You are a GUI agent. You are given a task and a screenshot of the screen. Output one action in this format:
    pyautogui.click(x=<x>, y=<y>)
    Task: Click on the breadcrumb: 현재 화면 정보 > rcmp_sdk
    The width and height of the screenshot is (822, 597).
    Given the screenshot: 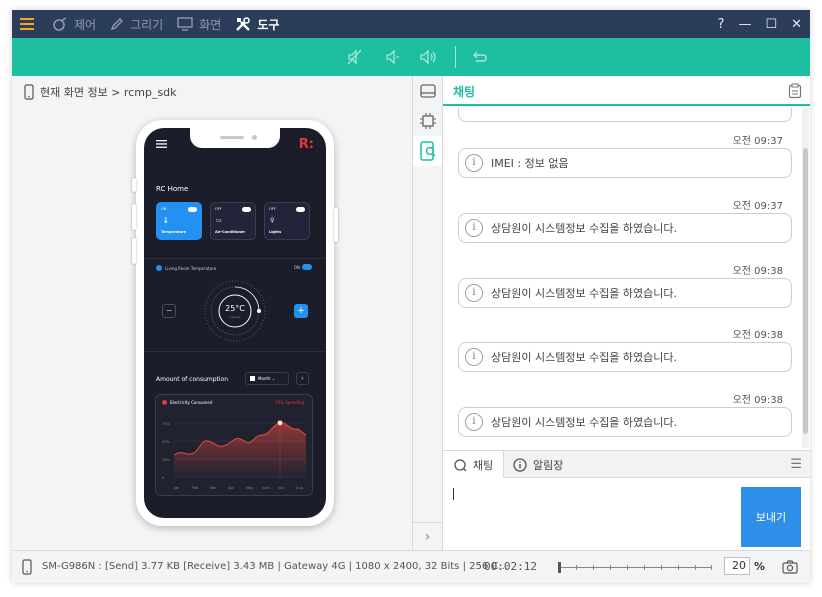 What is the action you would take?
    pyautogui.click(x=100, y=92)
    